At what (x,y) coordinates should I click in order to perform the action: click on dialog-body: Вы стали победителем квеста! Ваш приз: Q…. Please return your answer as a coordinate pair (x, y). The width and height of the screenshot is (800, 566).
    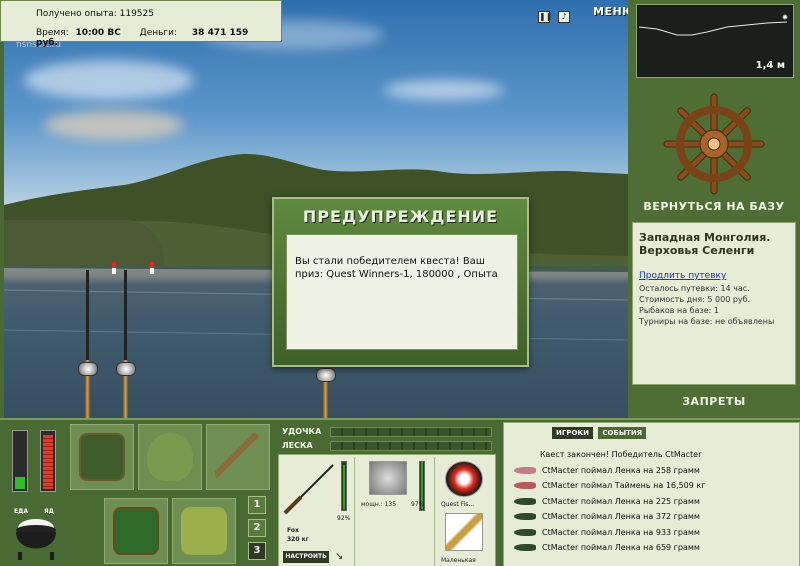
    Looking at the image, I should click on (402, 292).